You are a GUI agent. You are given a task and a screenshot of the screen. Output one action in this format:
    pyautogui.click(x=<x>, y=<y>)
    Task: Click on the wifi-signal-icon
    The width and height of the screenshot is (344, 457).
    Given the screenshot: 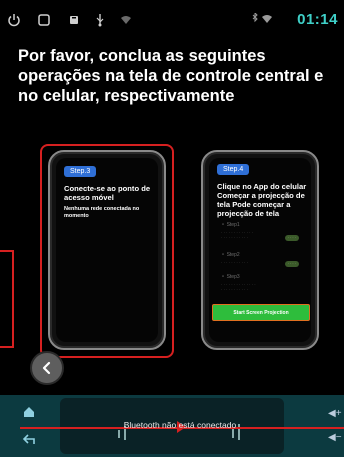 What is the action you would take?
    pyautogui.click(x=126, y=20)
    